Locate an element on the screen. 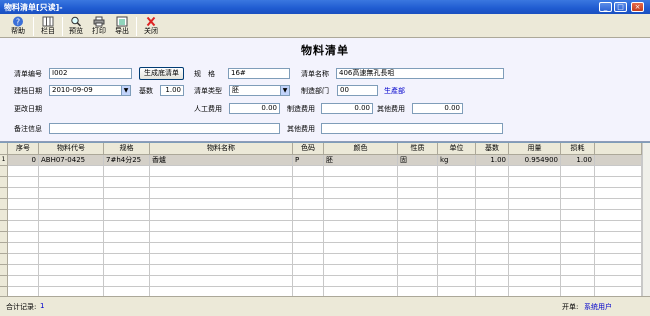  spec-field: 16# is located at coordinates (259, 73).